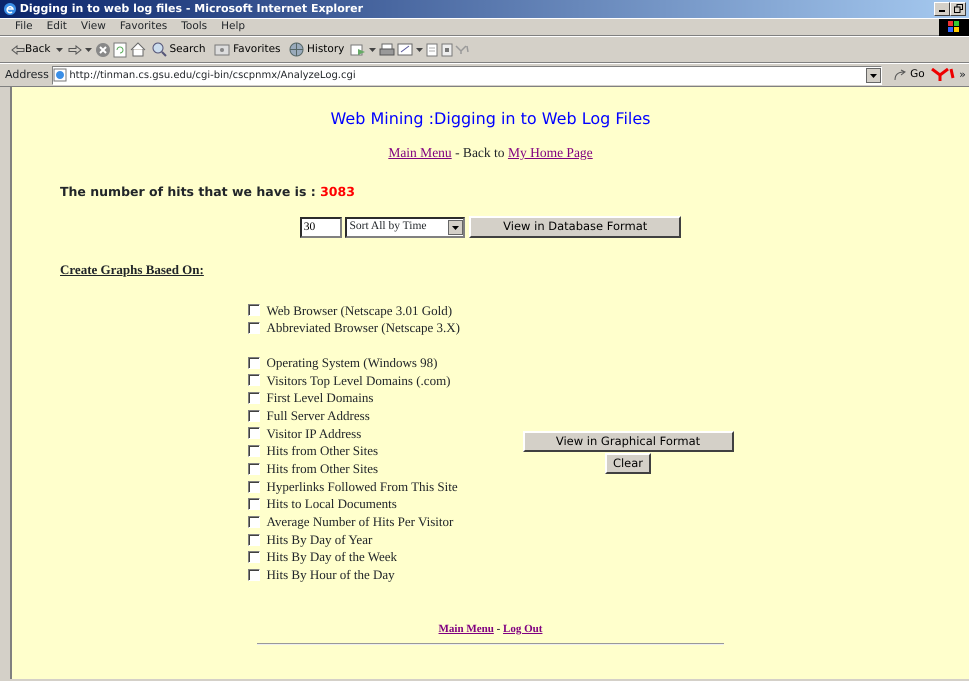 This screenshot has width=969, height=681. What do you see at coordinates (207, 192) in the screenshot?
I see `hits-count-text: The number of hits that we have is : 3083` at bounding box center [207, 192].